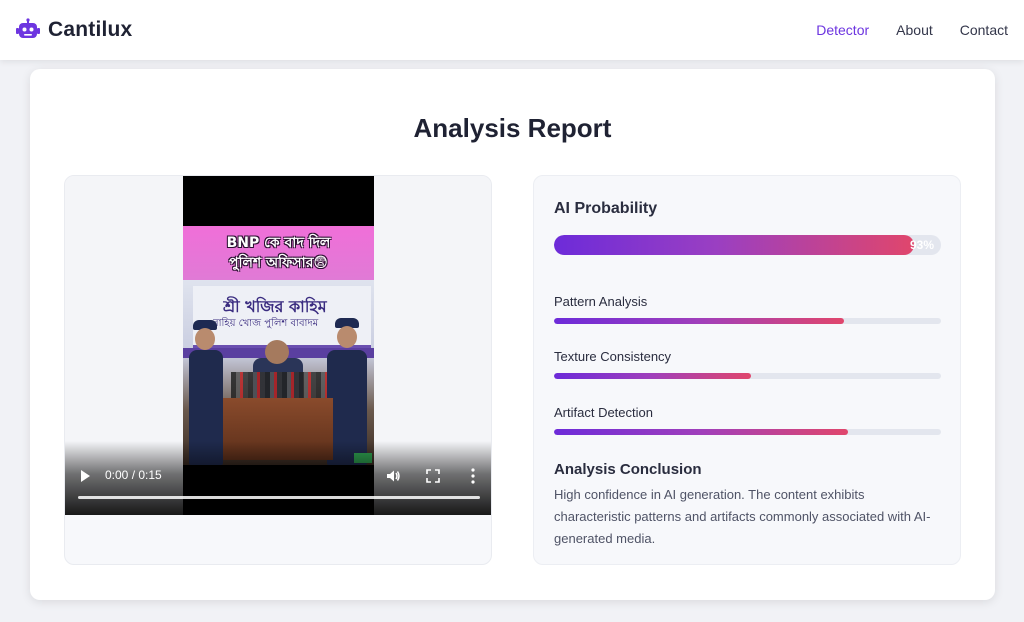 The image size is (1024, 622). Describe the element at coordinates (393, 476) in the screenshot. I see `volume-icon` at that location.